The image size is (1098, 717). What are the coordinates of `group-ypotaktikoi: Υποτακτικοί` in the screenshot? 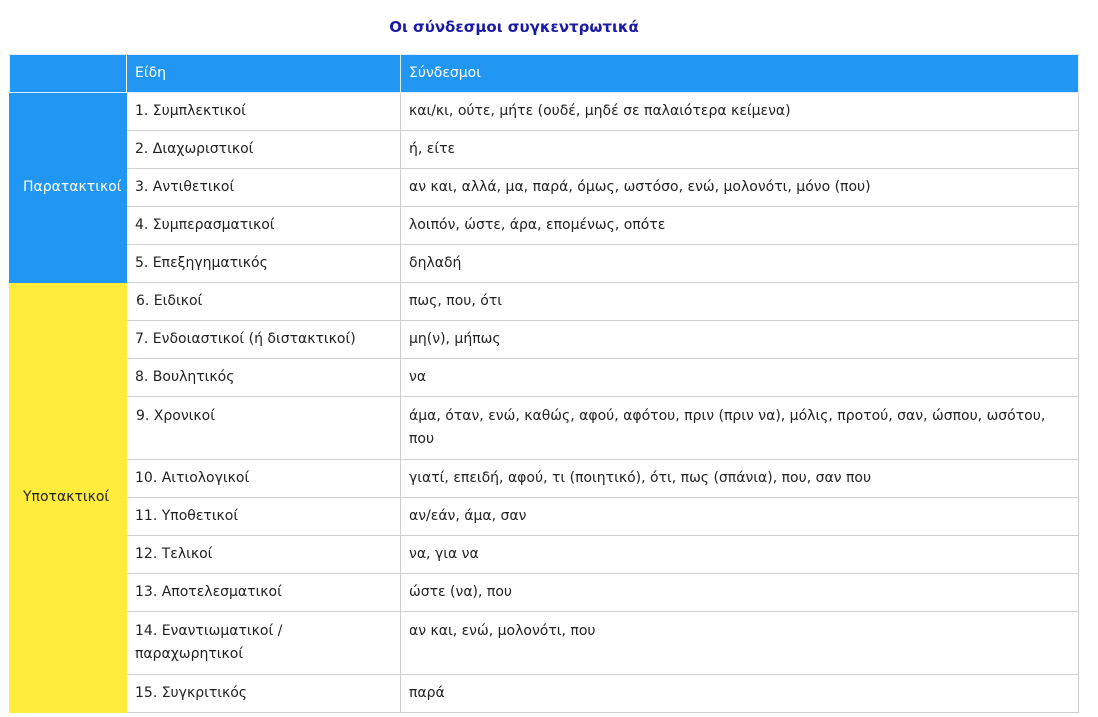 It's located at (68, 497).